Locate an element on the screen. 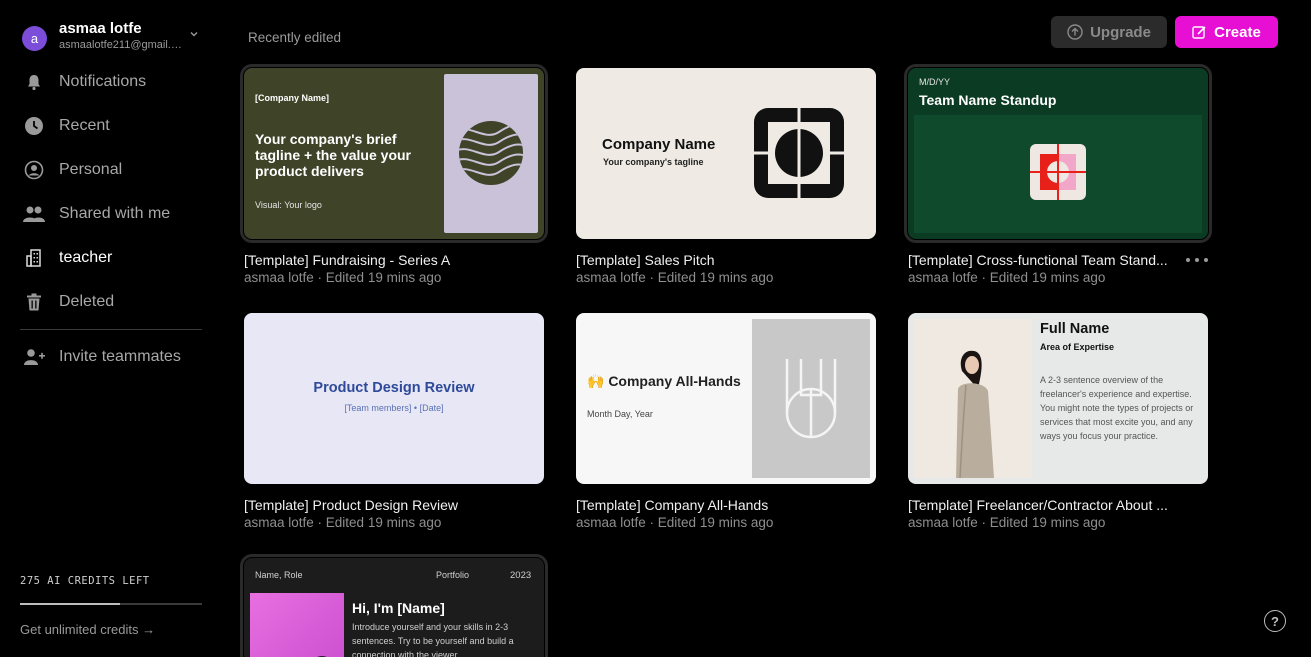  ai-credits-label: 275 AI CREDITS LEFT is located at coordinates (85, 581).